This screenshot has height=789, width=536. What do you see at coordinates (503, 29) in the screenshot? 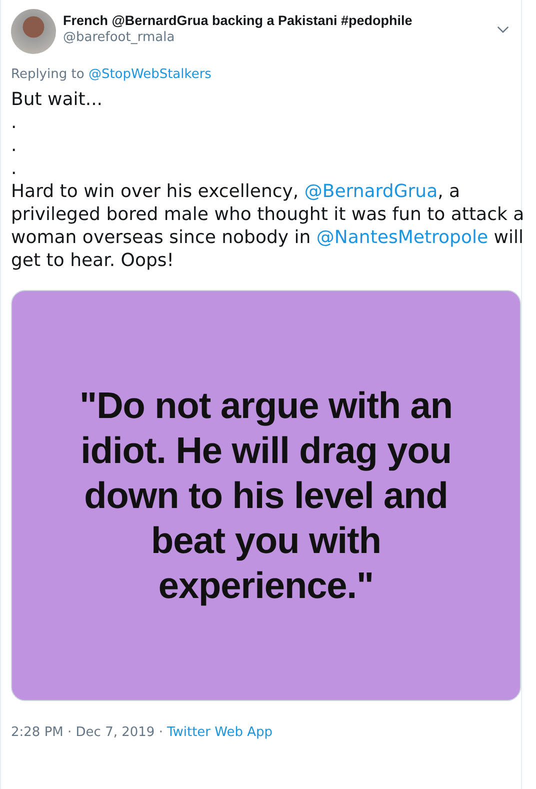
I see `chevron-down-icon` at bounding box center [503, 29].